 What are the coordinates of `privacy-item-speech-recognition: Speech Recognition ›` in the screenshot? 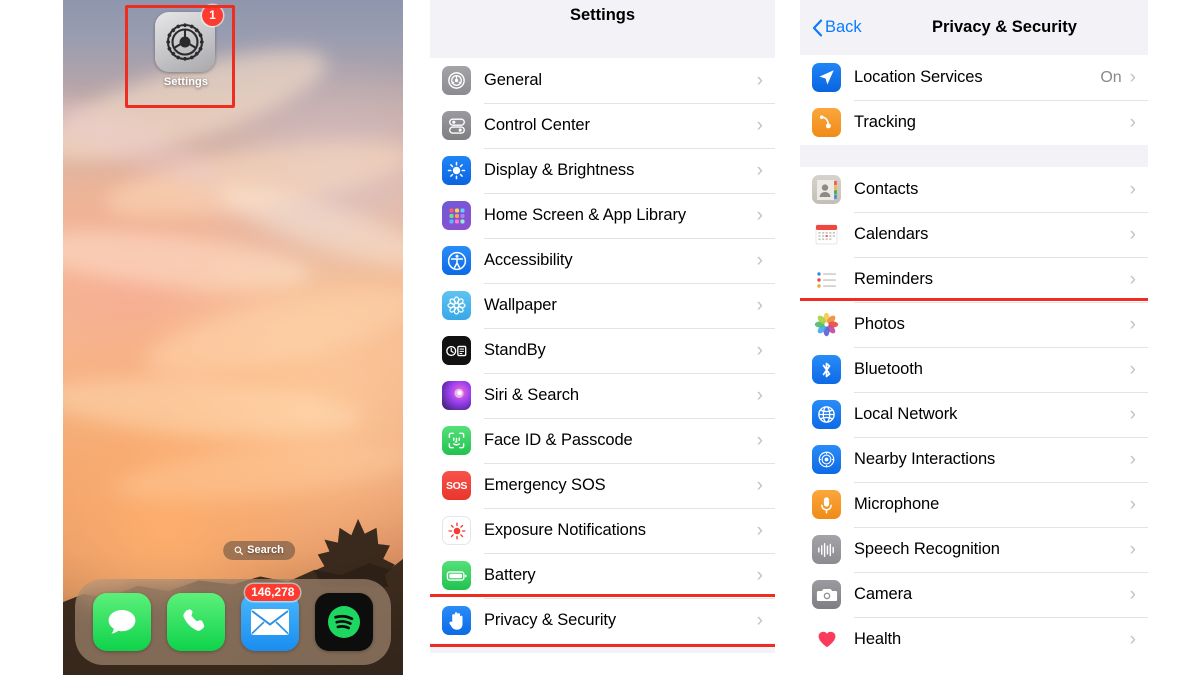 It's located at (974, 549).